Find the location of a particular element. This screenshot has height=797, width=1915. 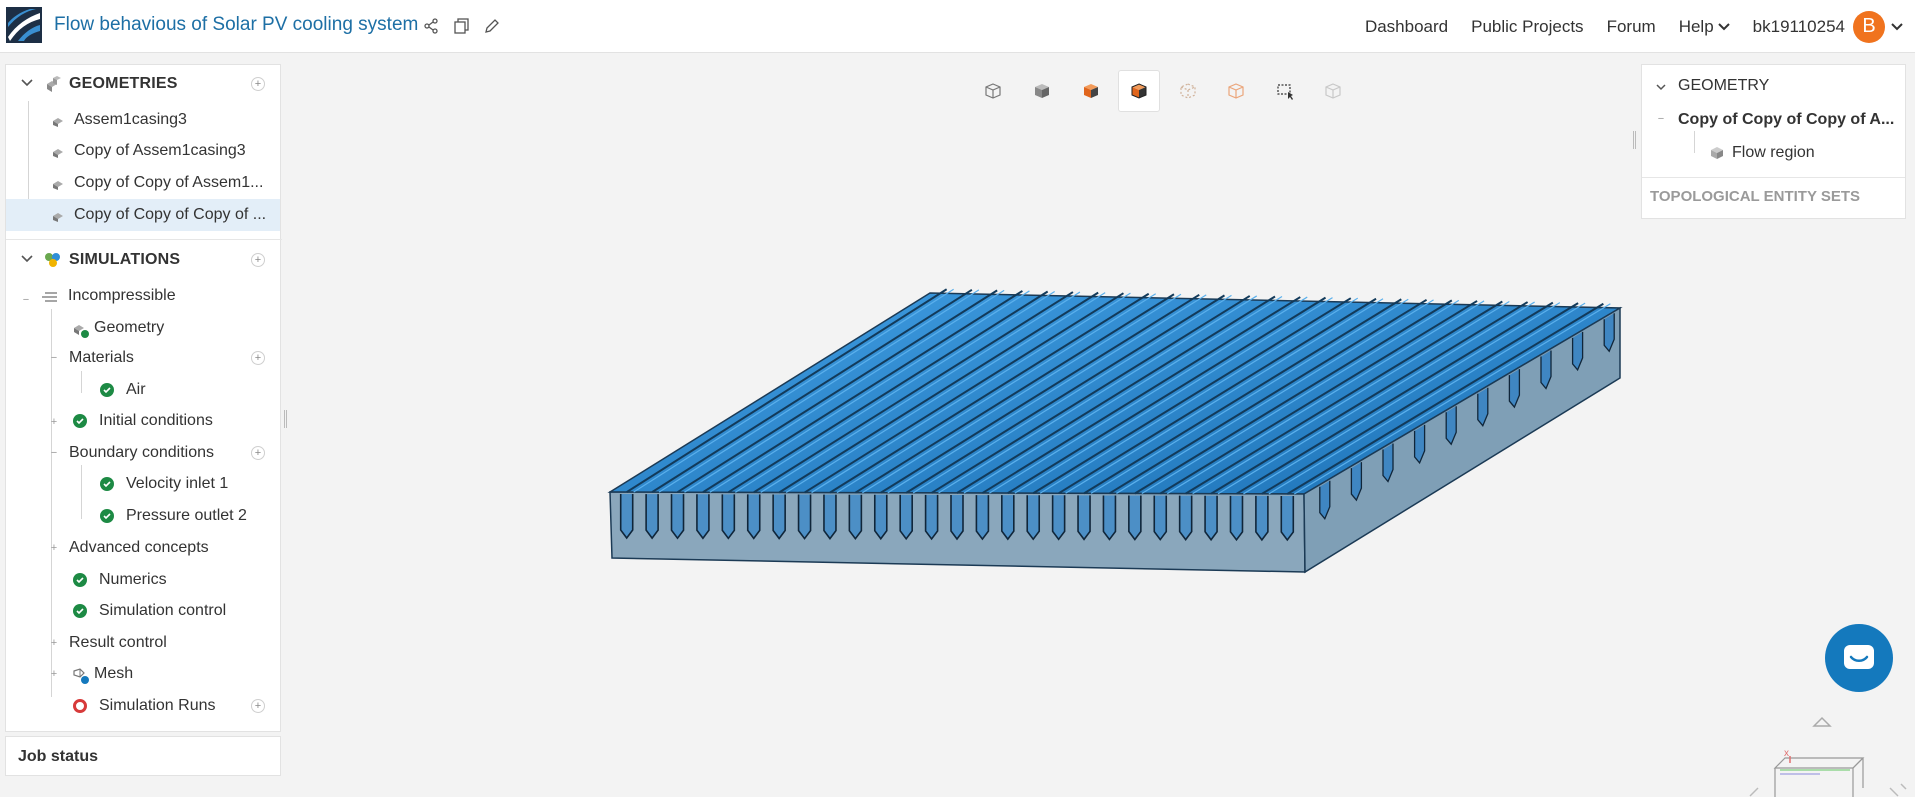

chat-button is located at coordinates (1859, 658).